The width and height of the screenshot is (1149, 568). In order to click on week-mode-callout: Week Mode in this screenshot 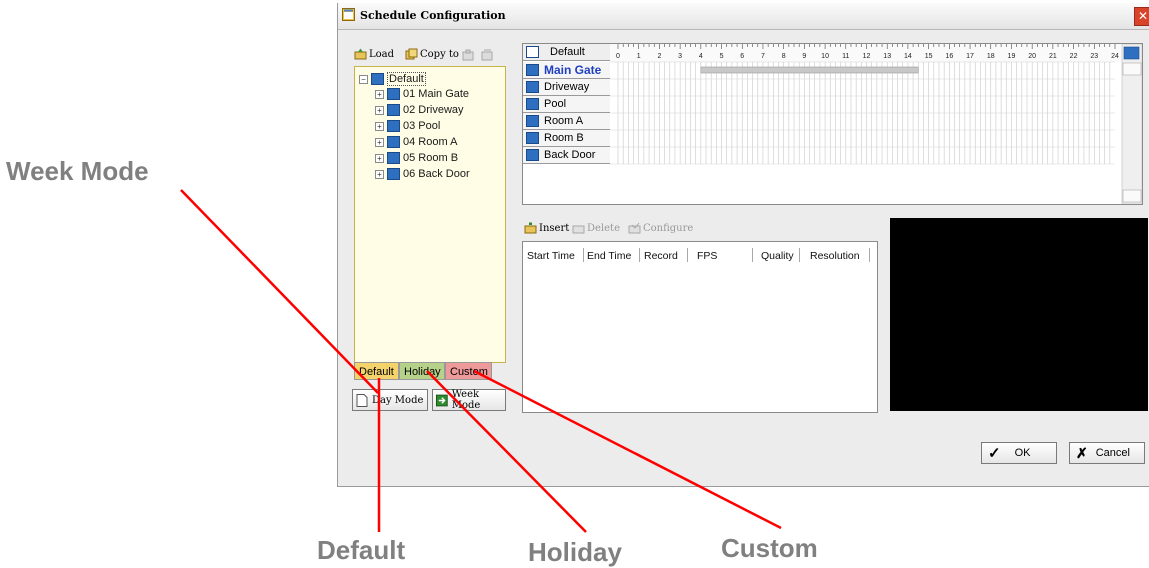, I will do `click(77, 171)`.